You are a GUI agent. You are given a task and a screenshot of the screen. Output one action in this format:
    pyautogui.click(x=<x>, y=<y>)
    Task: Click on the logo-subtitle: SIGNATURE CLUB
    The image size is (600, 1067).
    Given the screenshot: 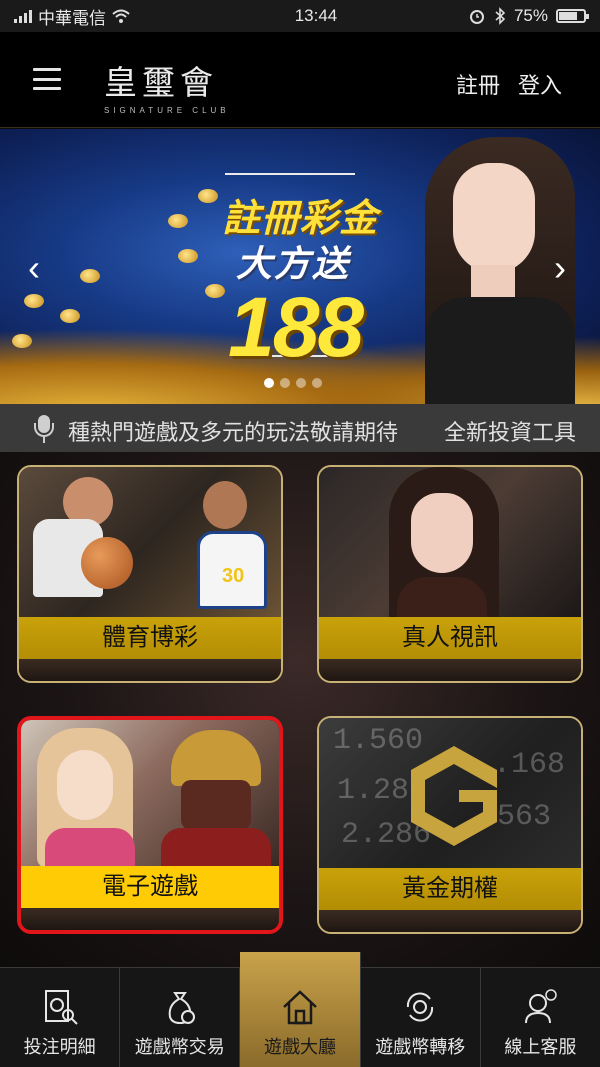 What is the action you would take?
    pyautogui.click(x=167, y=110)
    